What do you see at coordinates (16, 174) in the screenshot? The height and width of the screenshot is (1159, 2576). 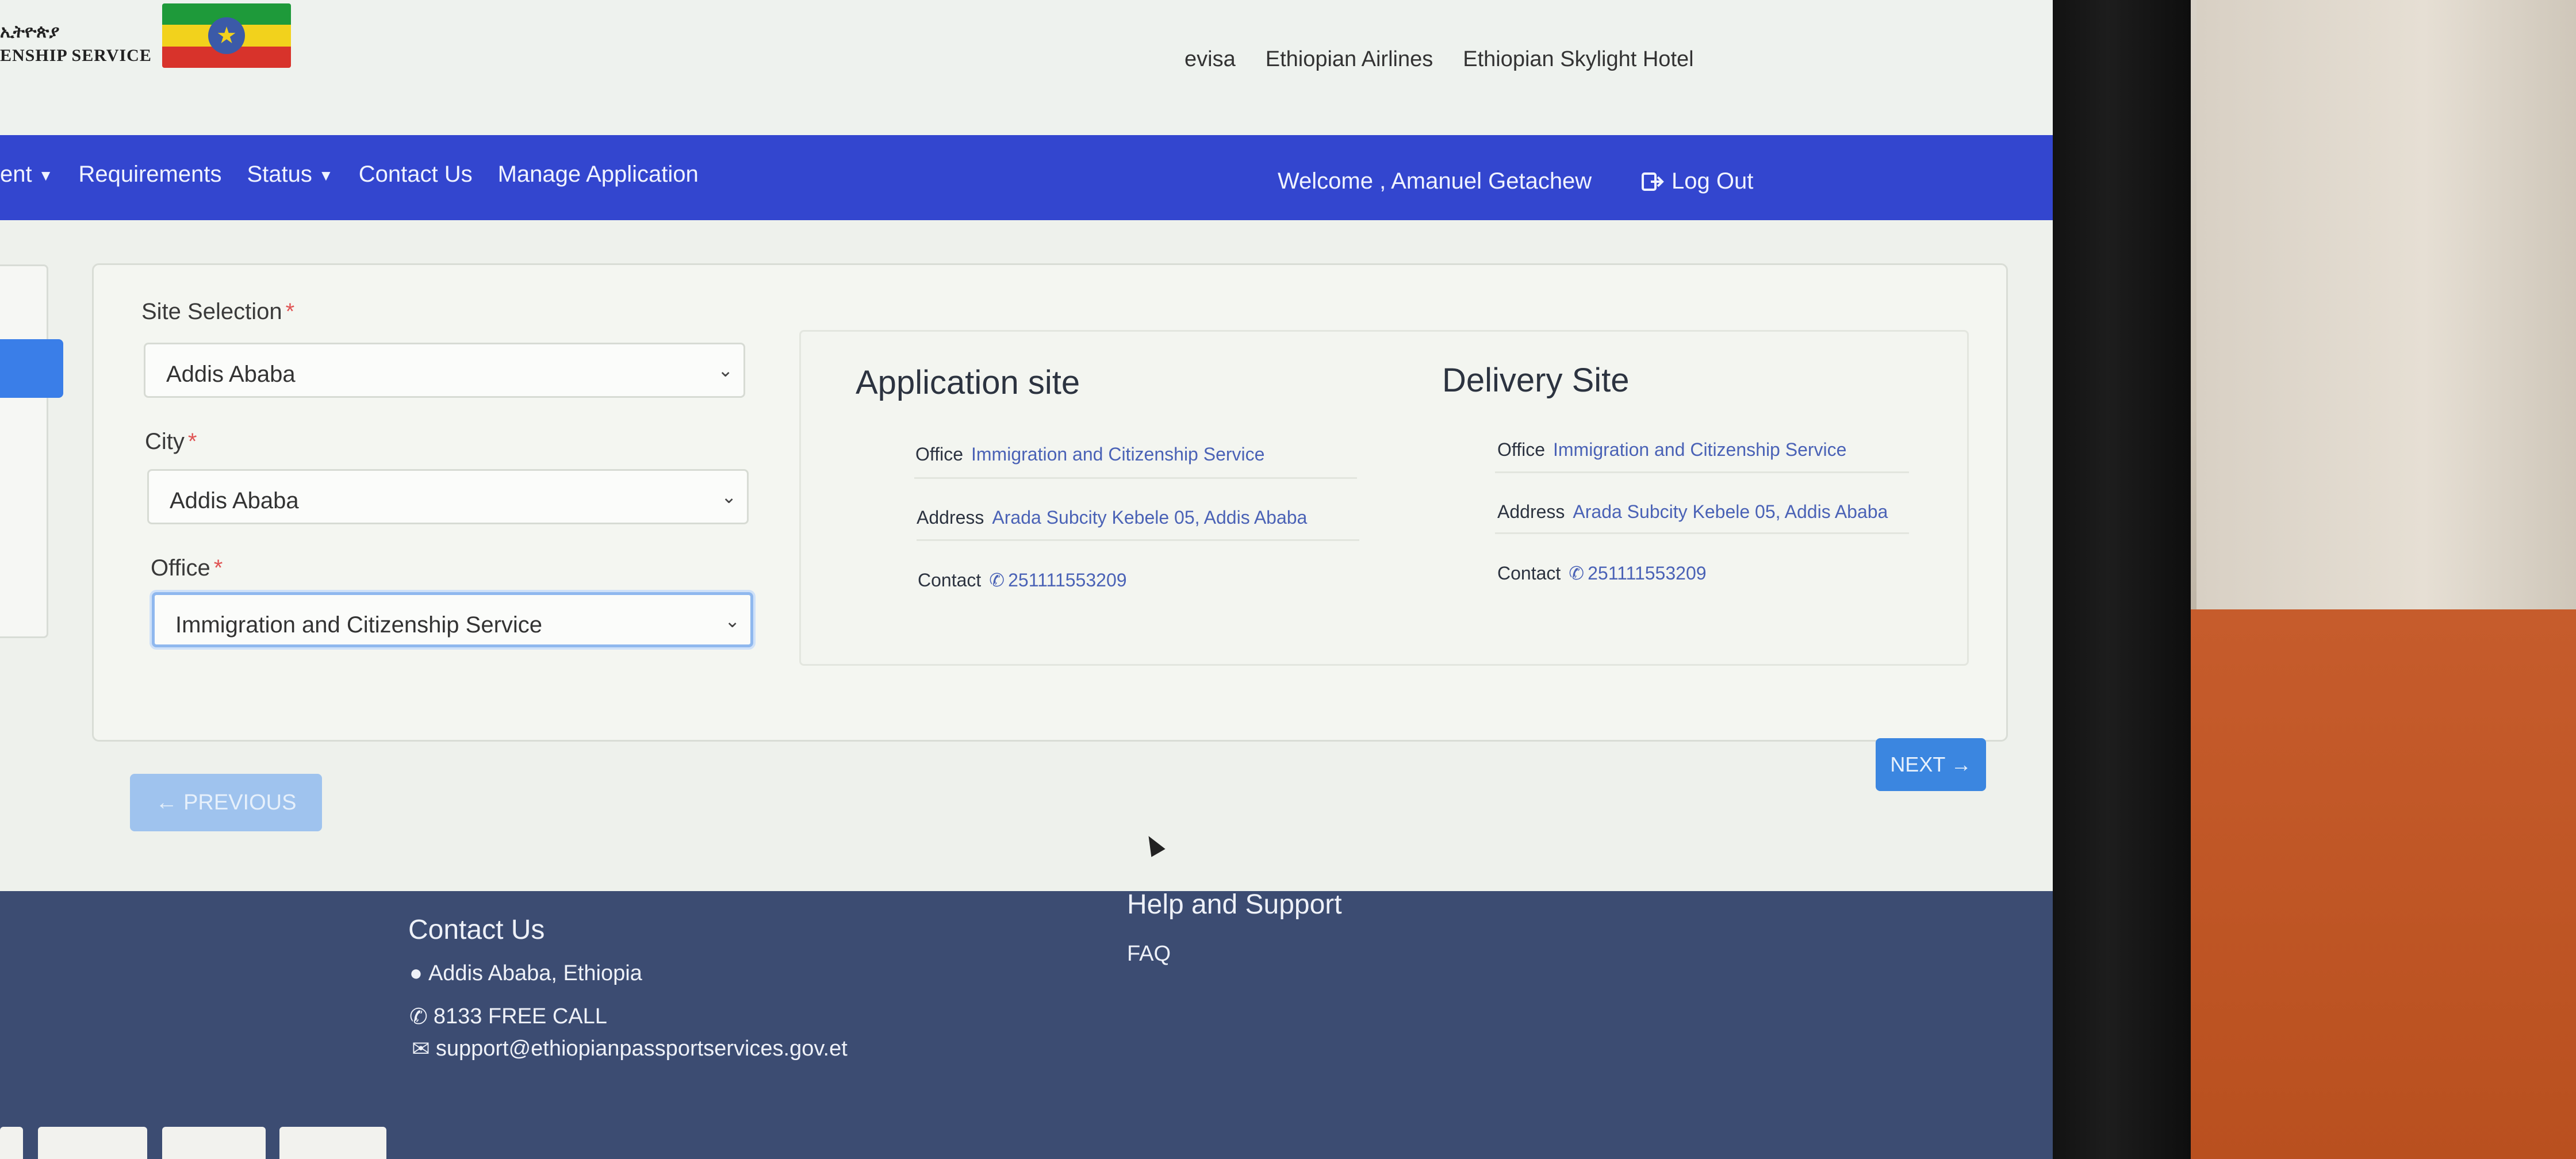 I see `nav-item-label: ent` at bounding box center [16, 174].